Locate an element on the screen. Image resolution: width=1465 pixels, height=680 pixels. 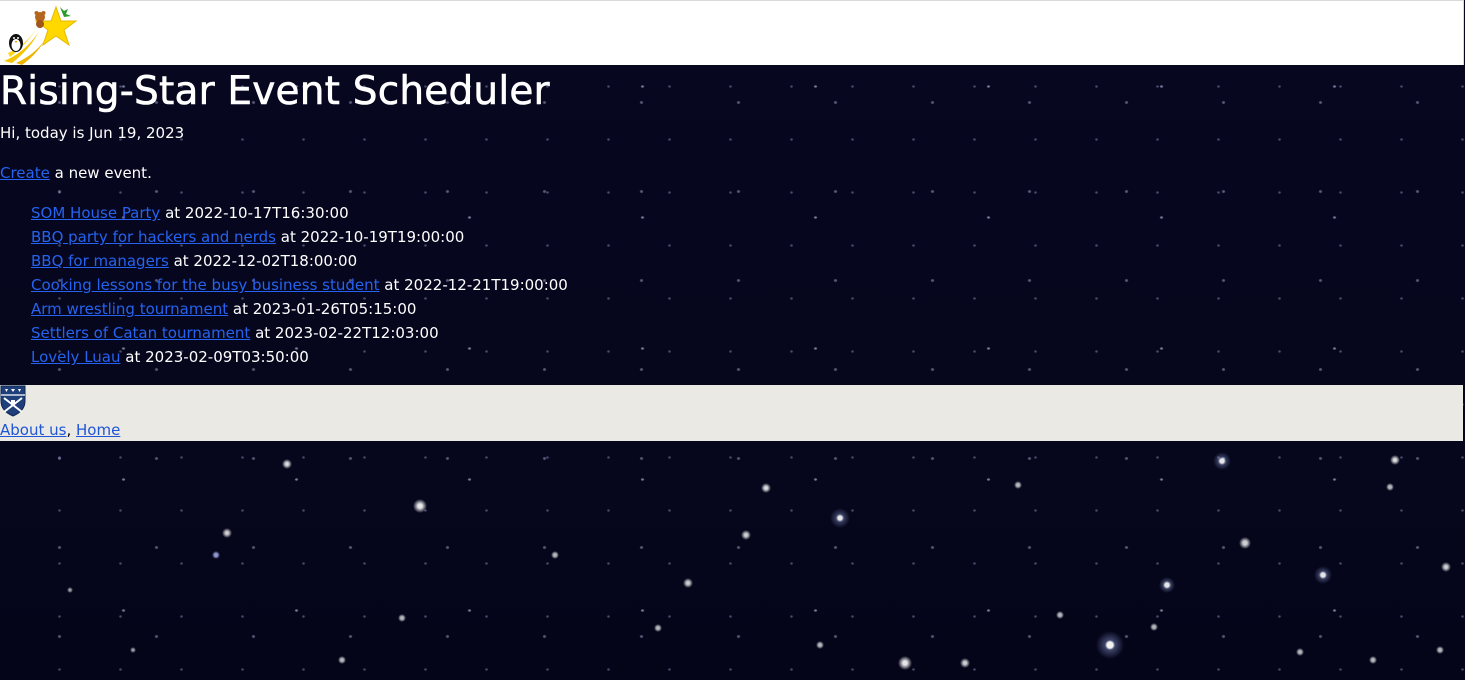
create-line-suffix: a new event. is located at coordinates (100, 173).